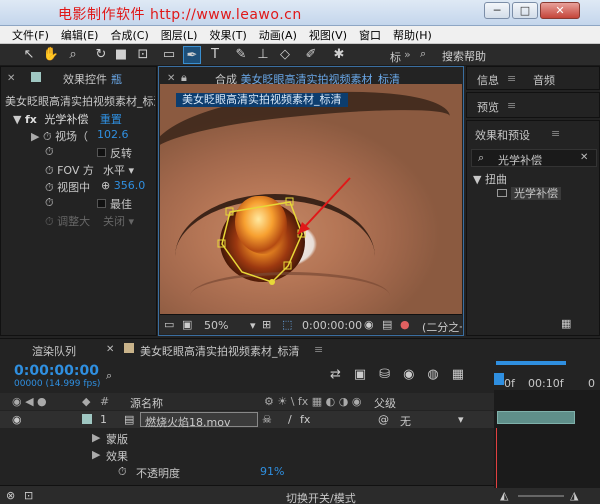  I want to click on parent-dropdown: 无, so click(405, 421).